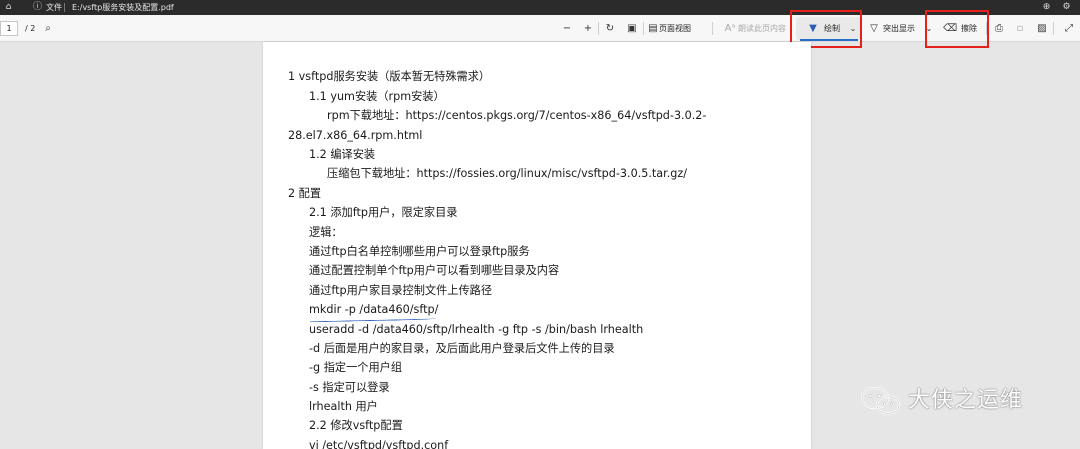 The image size is (1080, 449). I want to click on watermark: 大侠之运维, so click(960, 401).